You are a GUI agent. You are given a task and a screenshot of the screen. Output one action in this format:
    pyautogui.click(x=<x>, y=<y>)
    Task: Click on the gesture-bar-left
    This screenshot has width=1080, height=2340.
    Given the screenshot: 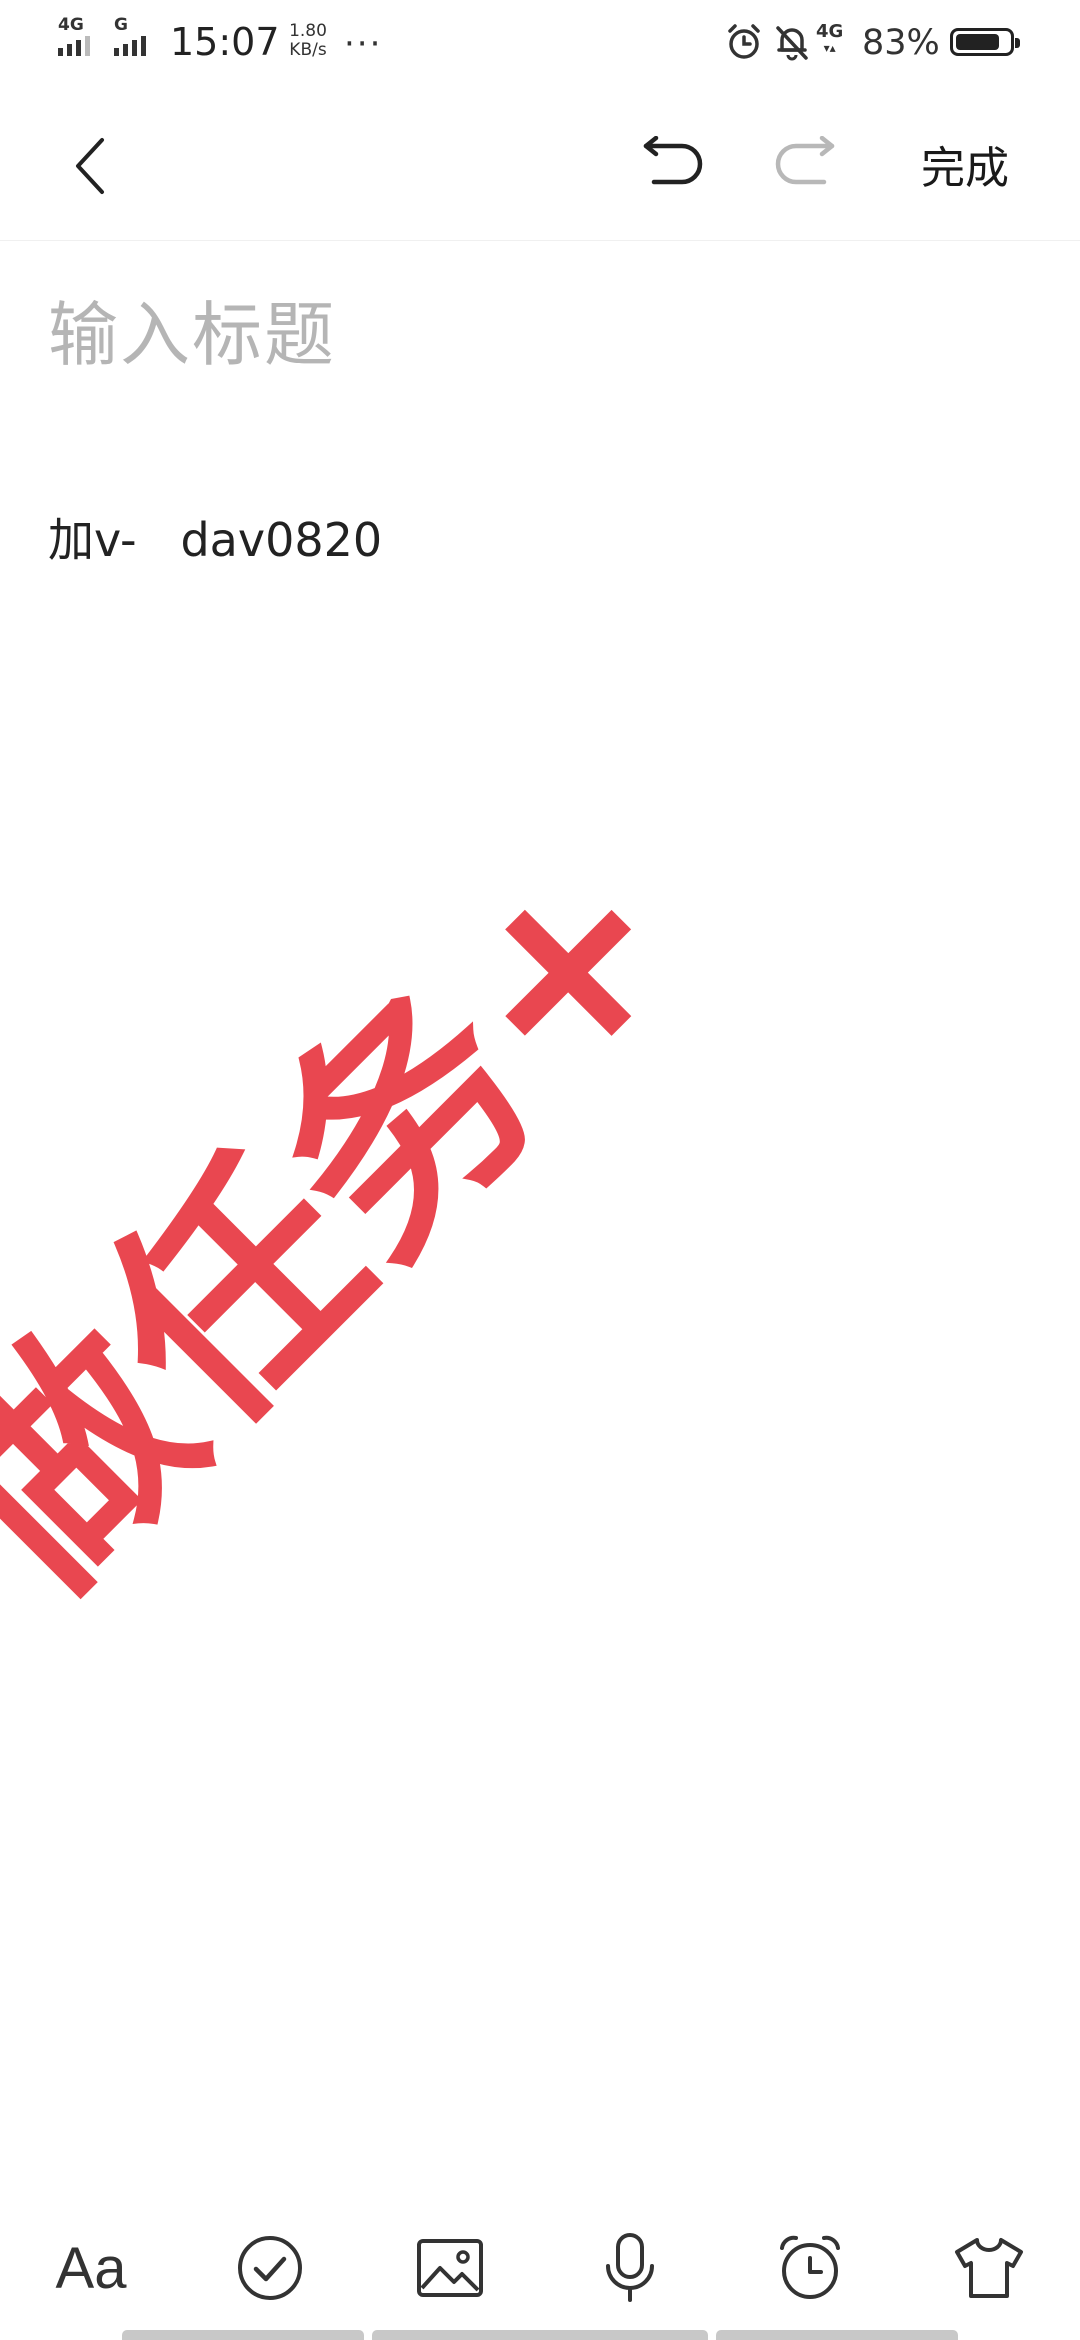 What is the action you would take?
    pyautogui.click(x=243, y=2335)
    